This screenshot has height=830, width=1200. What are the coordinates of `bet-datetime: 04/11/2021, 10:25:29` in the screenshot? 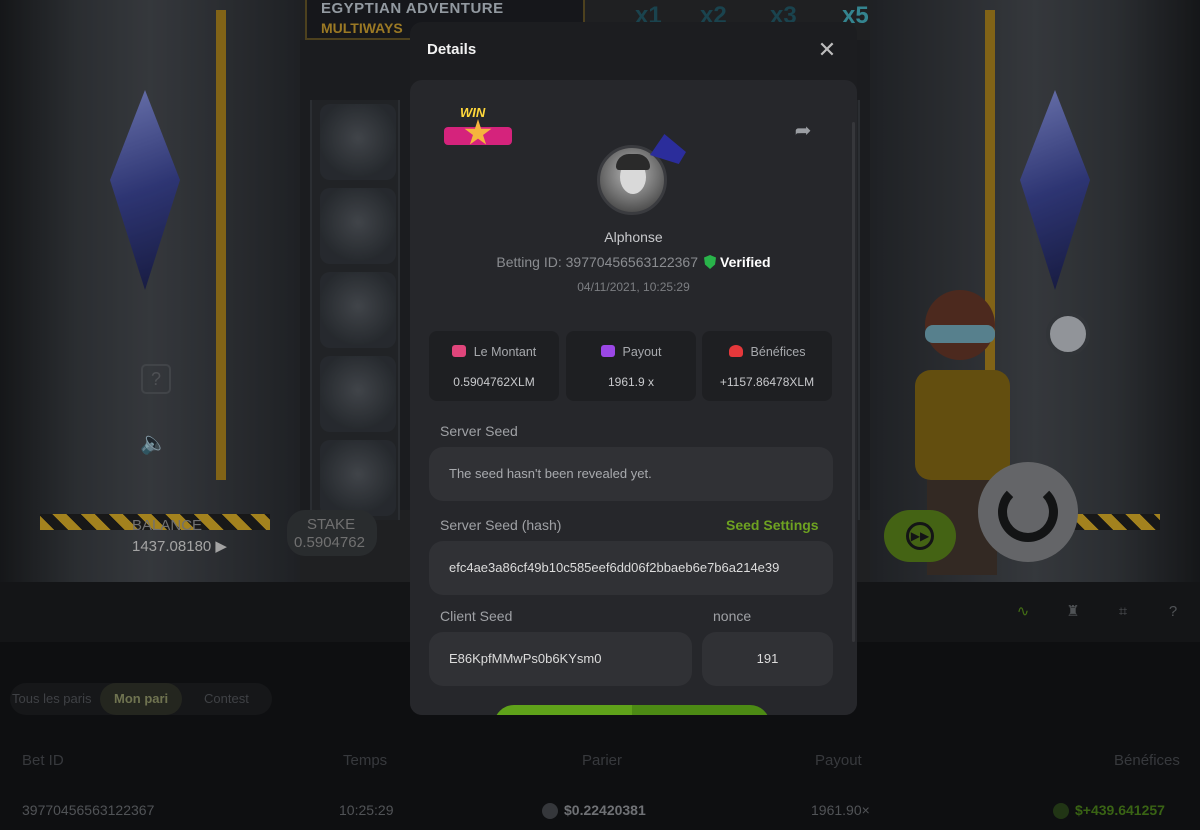 It's located at (633, 287).